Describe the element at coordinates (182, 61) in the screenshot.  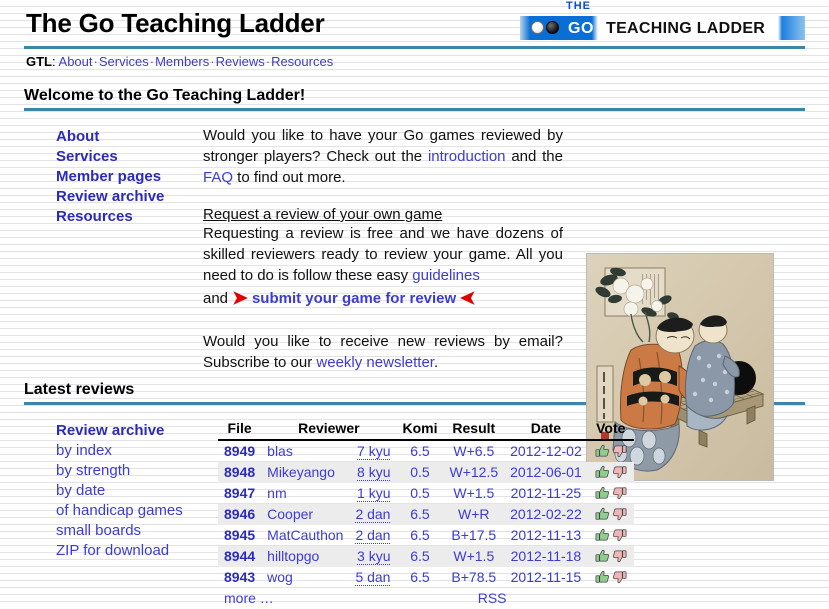
I see `nav-item-members: Members` at that location.